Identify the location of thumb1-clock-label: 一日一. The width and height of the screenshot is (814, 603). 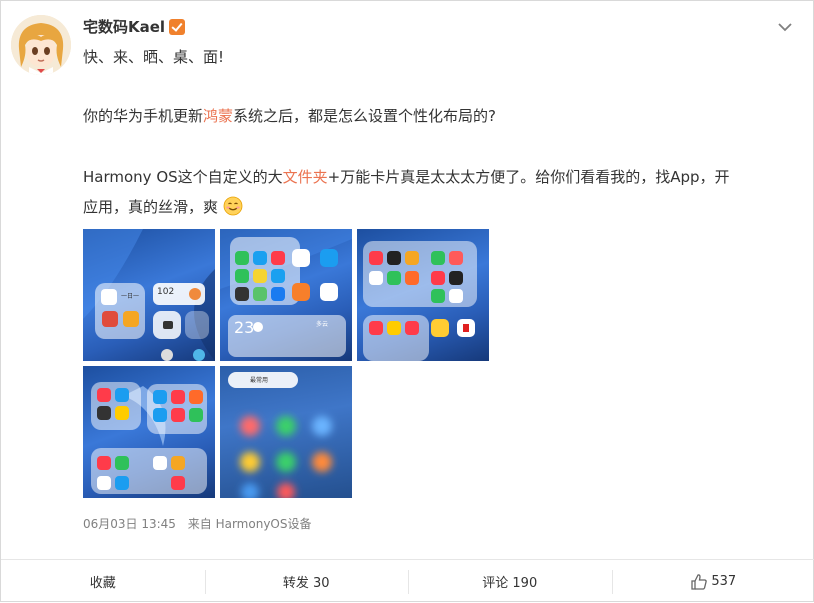
(130, 295).